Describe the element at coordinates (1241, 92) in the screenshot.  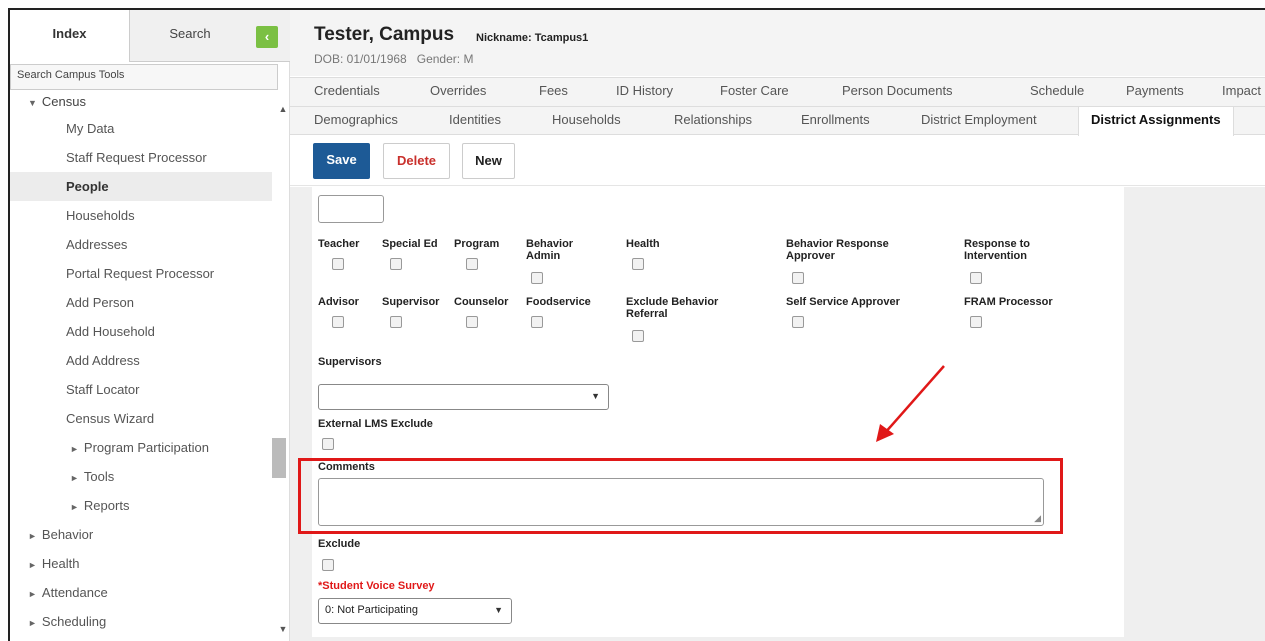
I see `tab-impact: Impact` at that location.